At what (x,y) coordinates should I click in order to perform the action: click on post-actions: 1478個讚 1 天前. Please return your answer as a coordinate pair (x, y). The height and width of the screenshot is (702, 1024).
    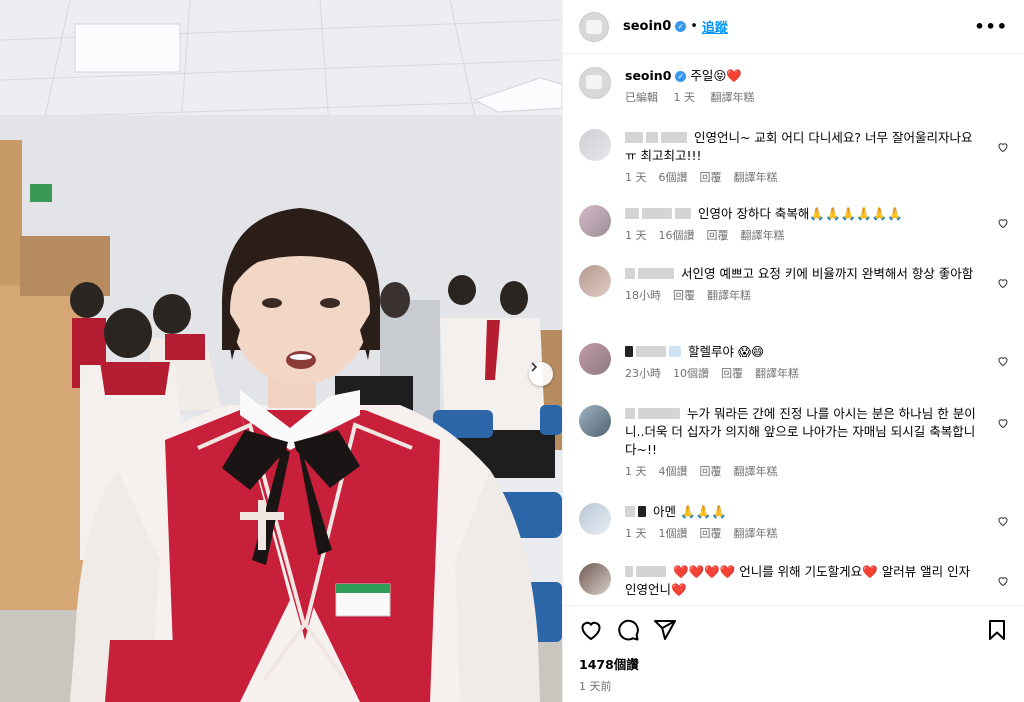
    Looking at the image, I should click on (793, 653).